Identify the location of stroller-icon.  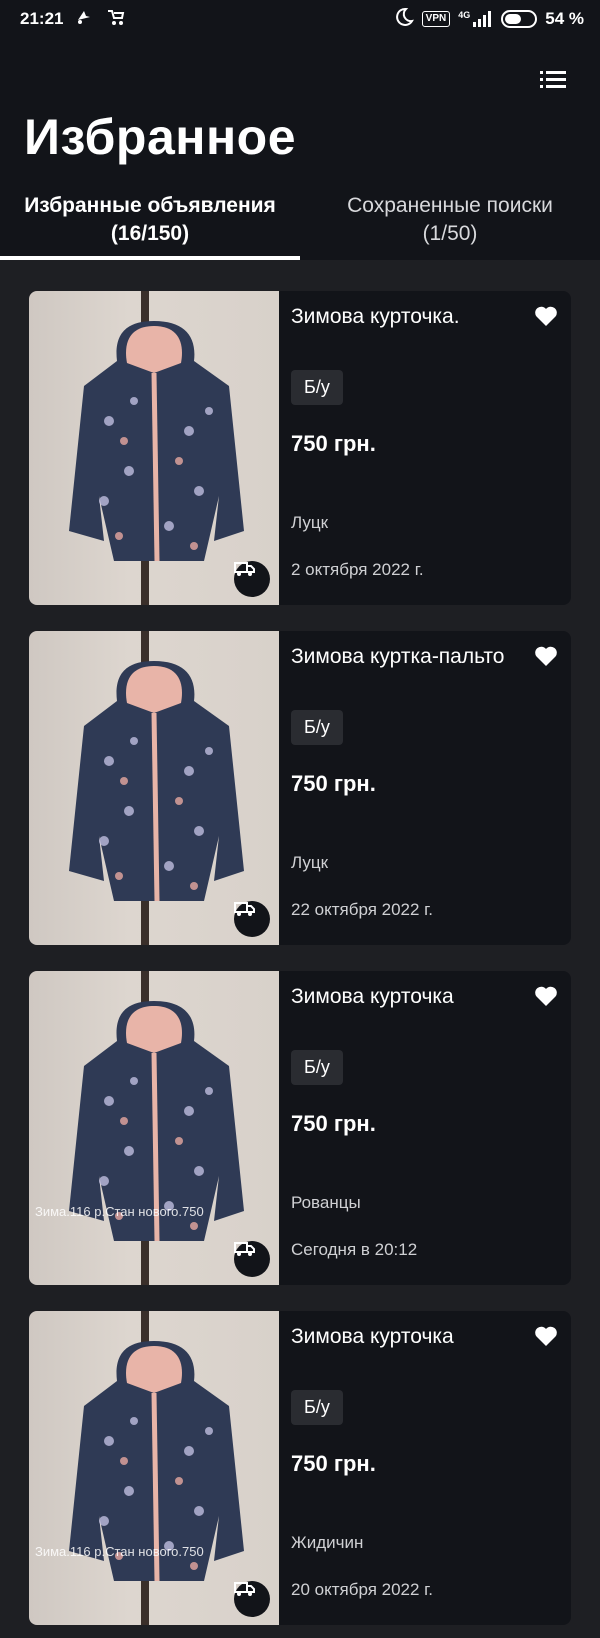
(115, 19).